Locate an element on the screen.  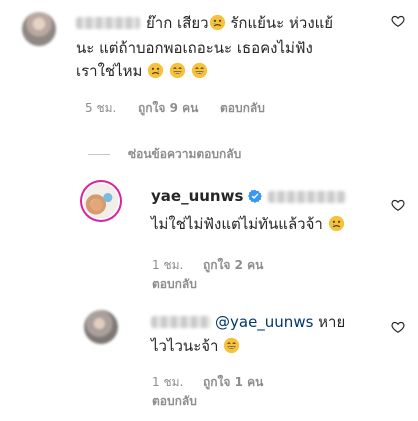
verified-badge-icon is located at coordinates (255, 196).